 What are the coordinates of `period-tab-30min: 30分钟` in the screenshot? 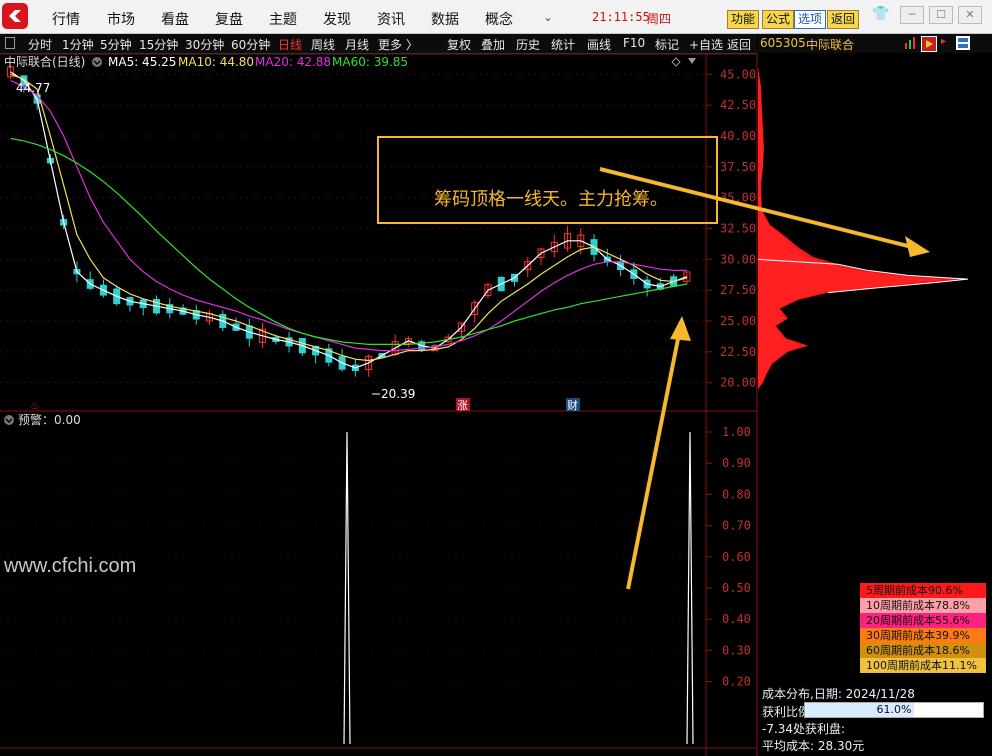 It's located at (204, 44).